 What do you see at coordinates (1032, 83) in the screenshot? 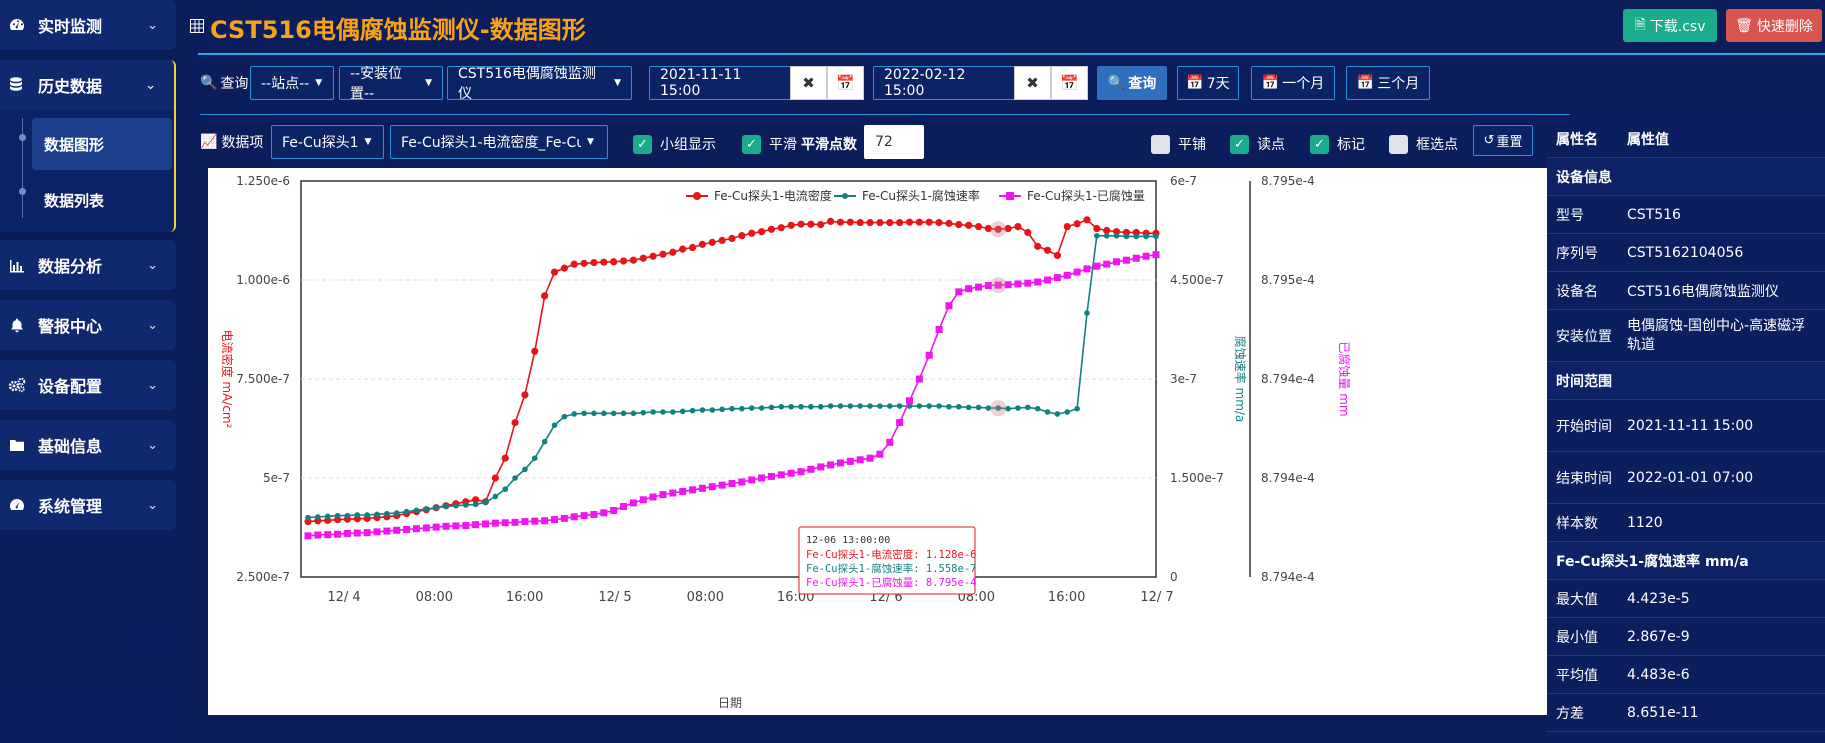
I see `clear-end-button: ✖` at bounding box center [1032, 83].